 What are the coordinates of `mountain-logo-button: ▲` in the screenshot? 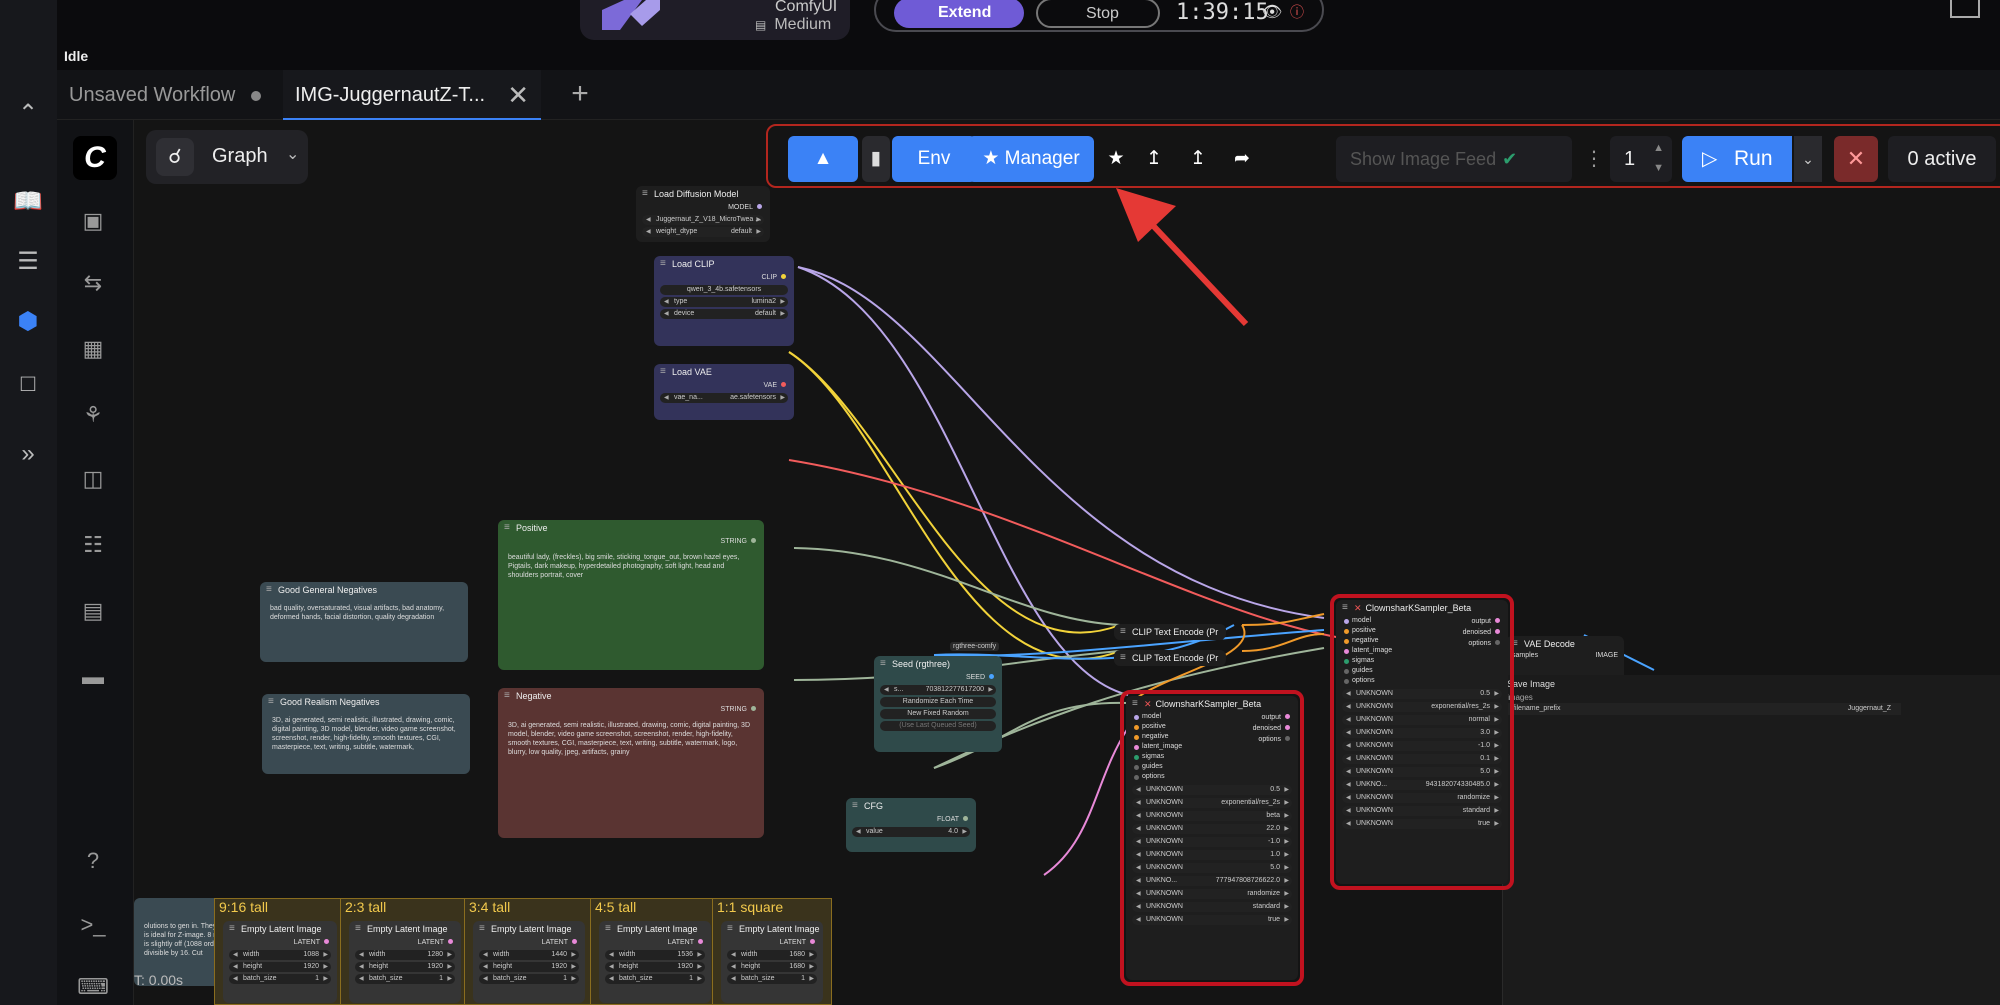 It's located at (823, 159).